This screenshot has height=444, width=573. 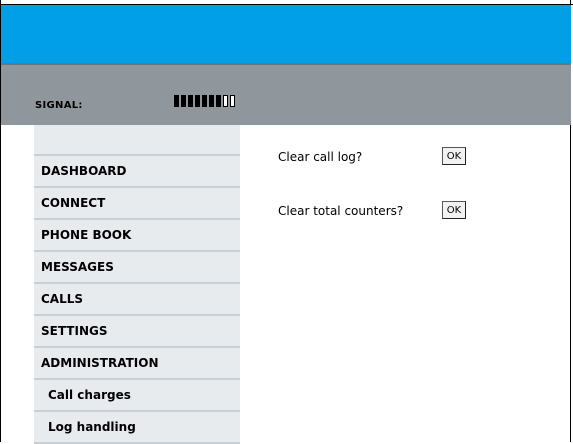 I want to click on nav-administration: ADMINISTRATION, so click(x=137, y=364).